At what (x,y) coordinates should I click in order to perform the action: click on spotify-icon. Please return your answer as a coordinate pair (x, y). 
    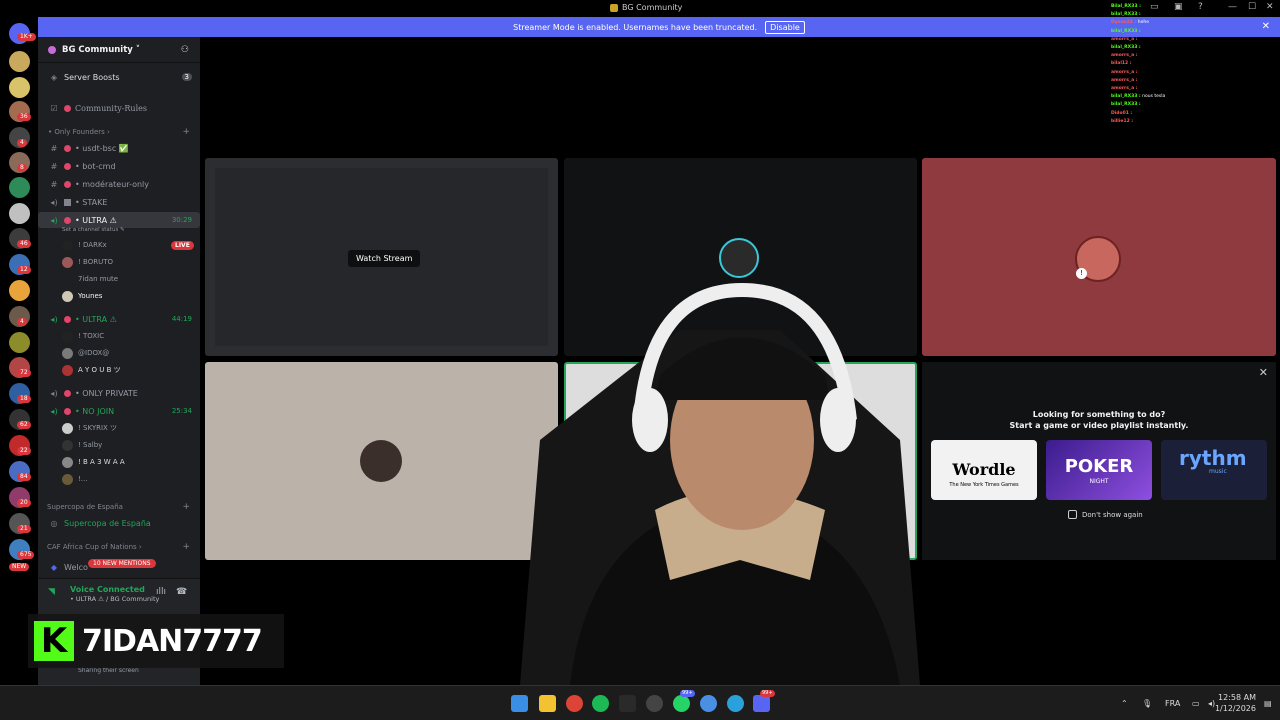
    Looking at the image, I should click on (600, 703).